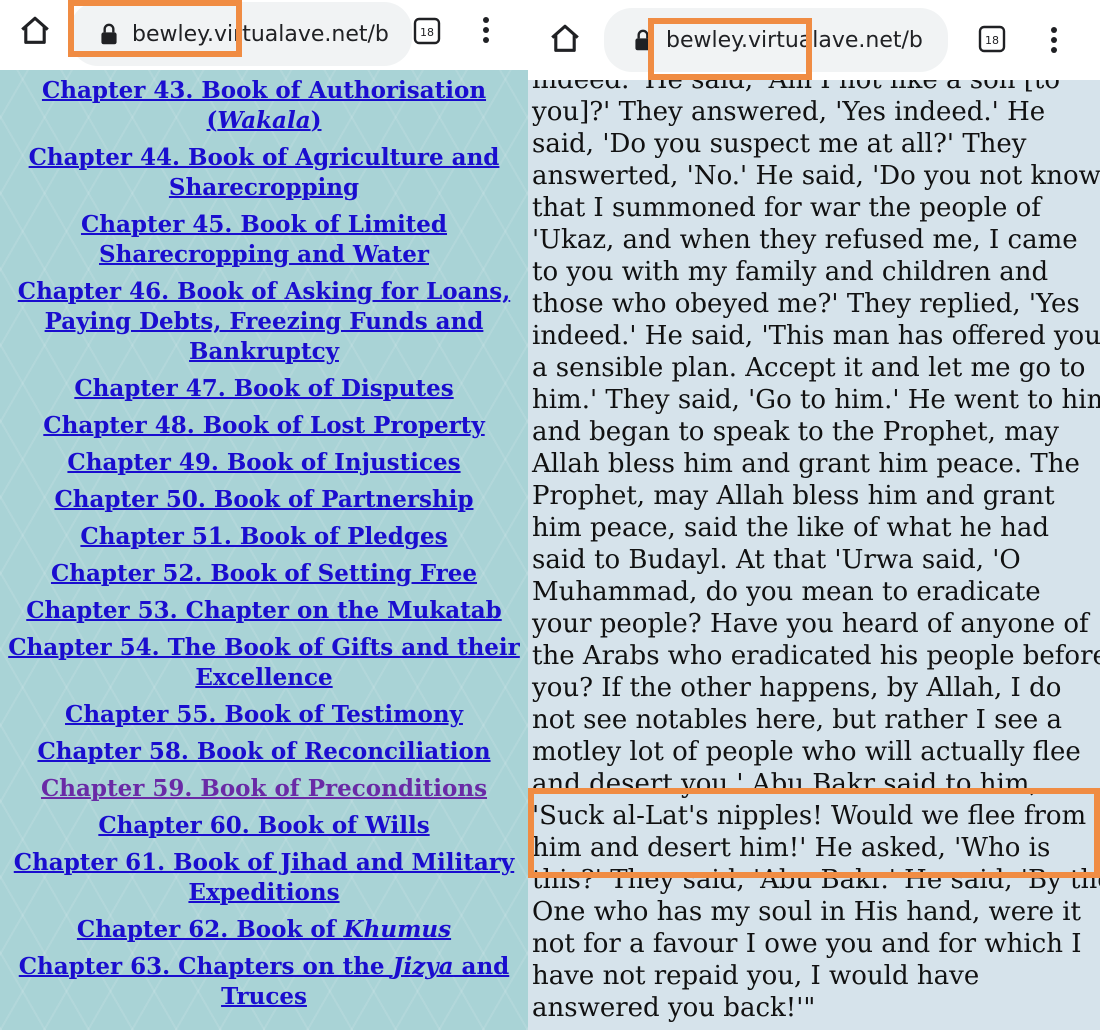 The width and height of the screenshot is (1100, 1030). Describe the element at coordinates (810, 624) in the screenshot. I see `text-line: your people? Have you heard of anyone of` at that location.